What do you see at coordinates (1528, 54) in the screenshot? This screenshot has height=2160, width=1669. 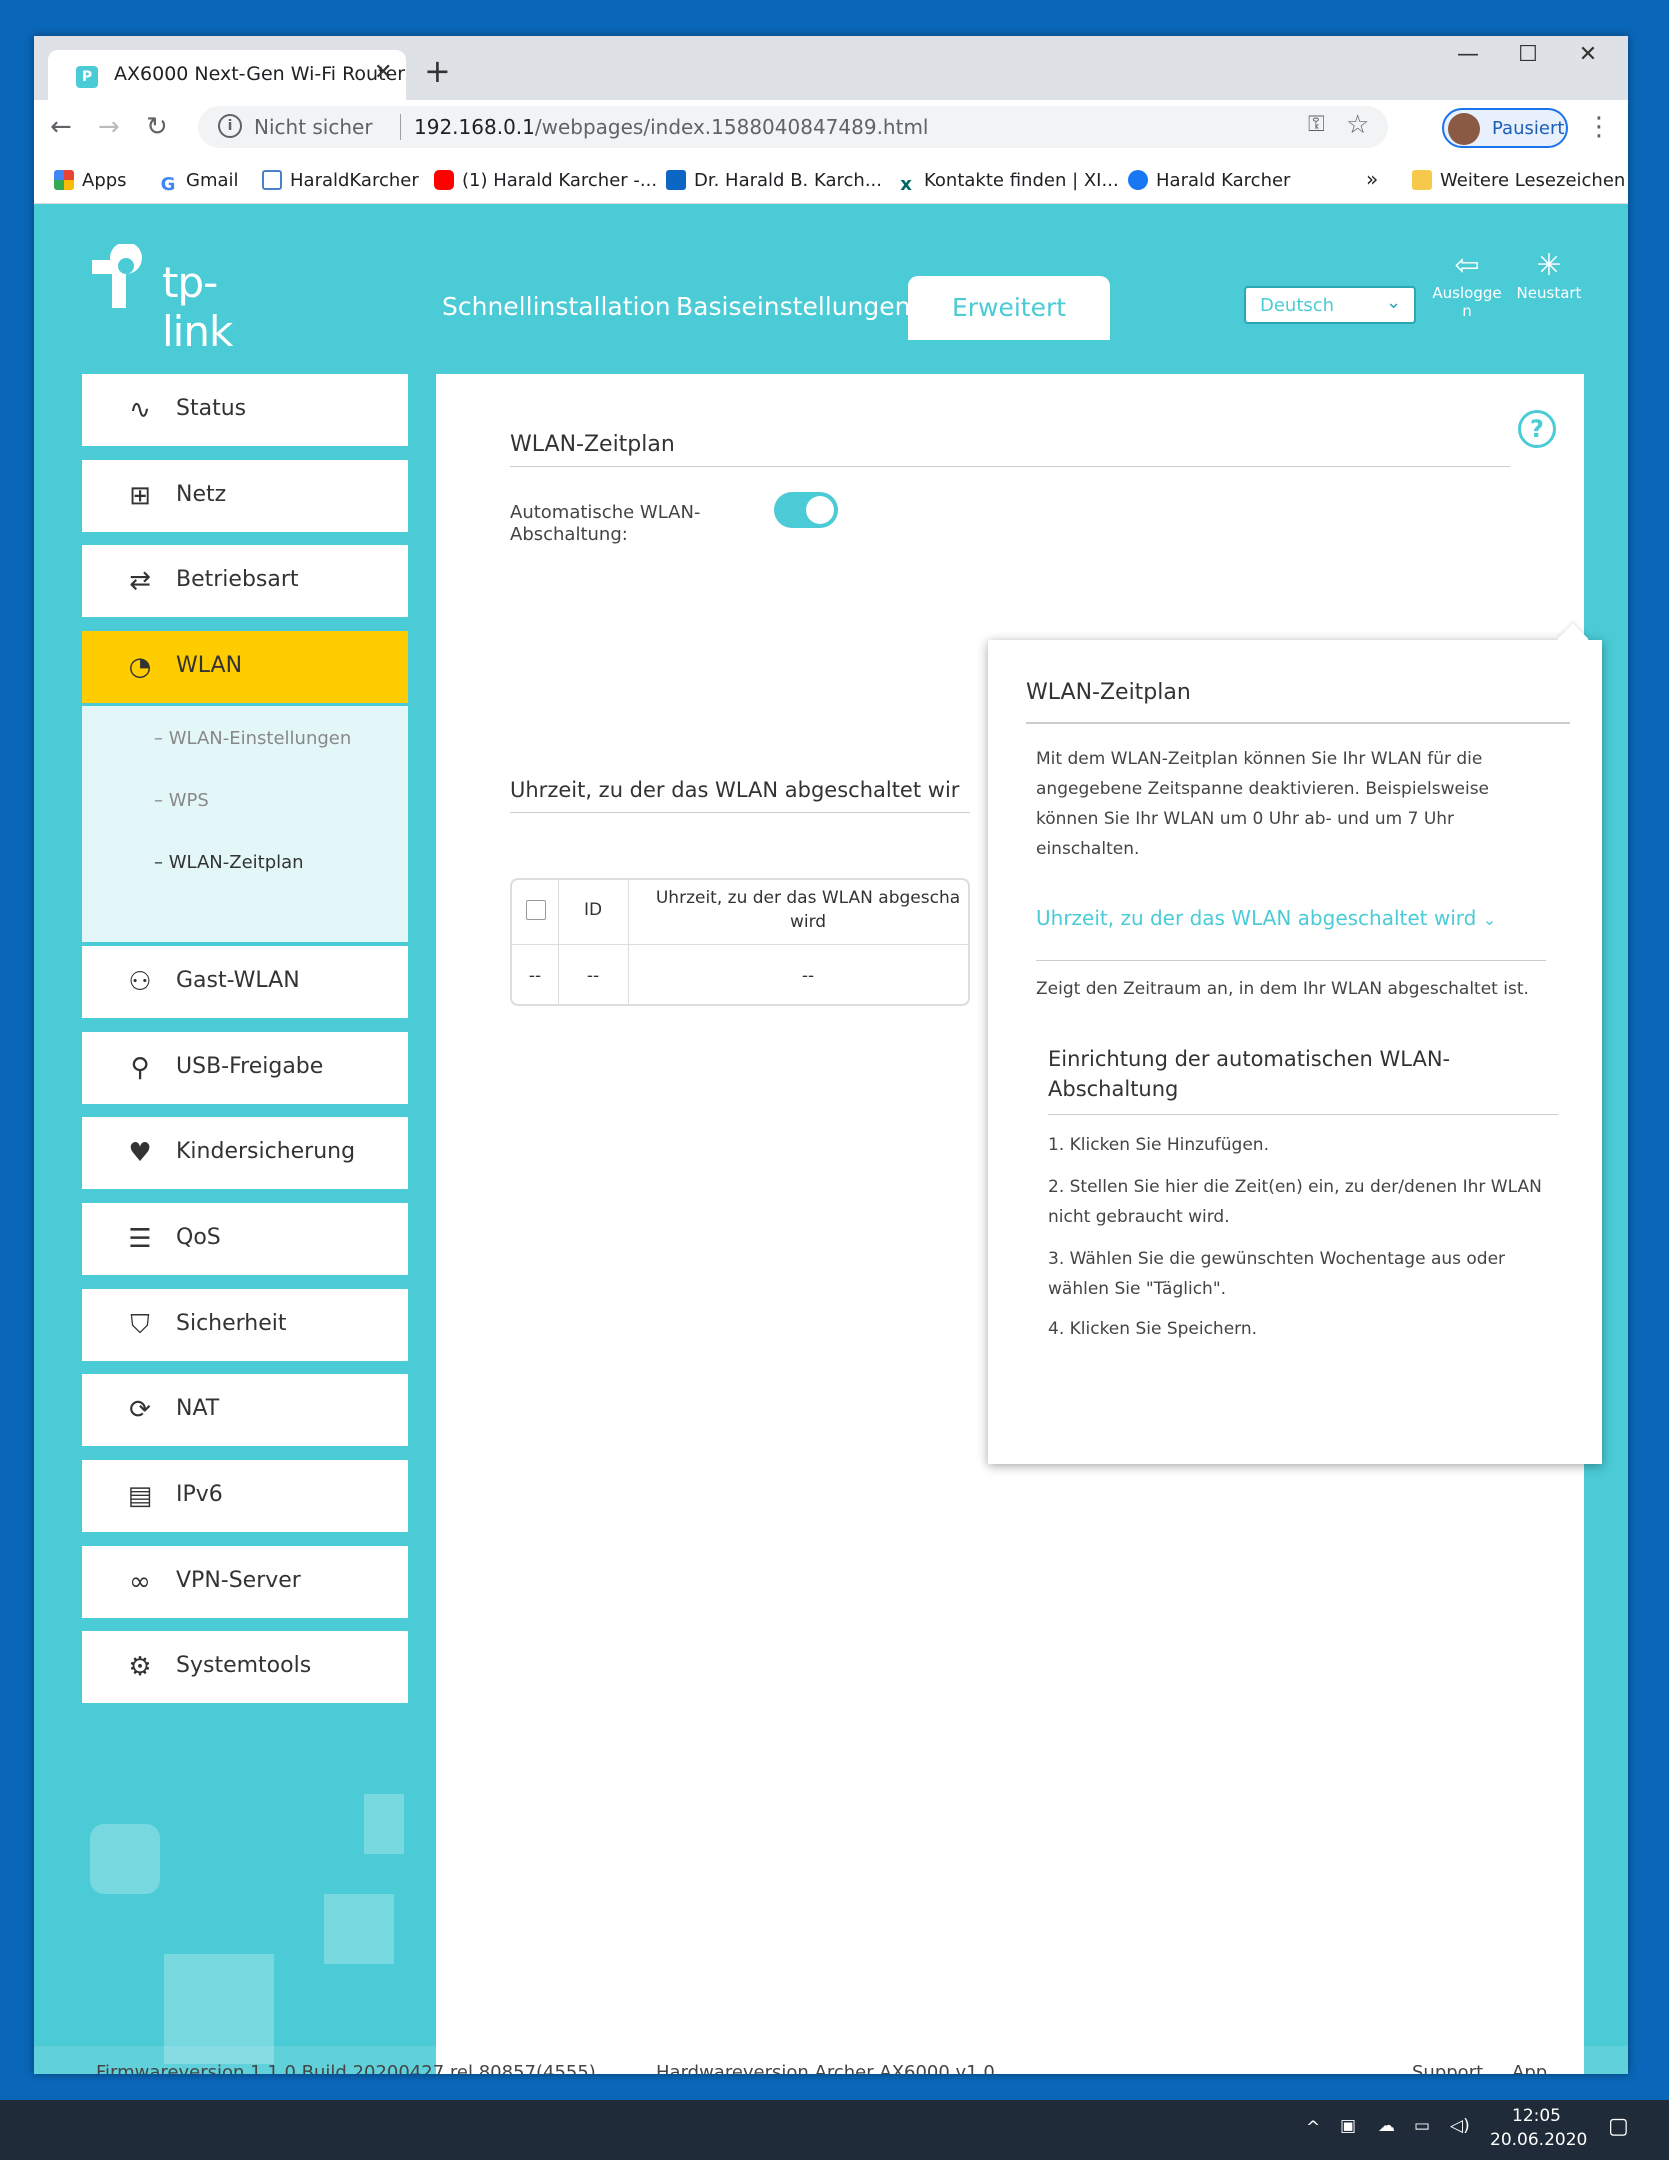 I see `maximize-icon: ☐` at bounding box center [1528, 54].